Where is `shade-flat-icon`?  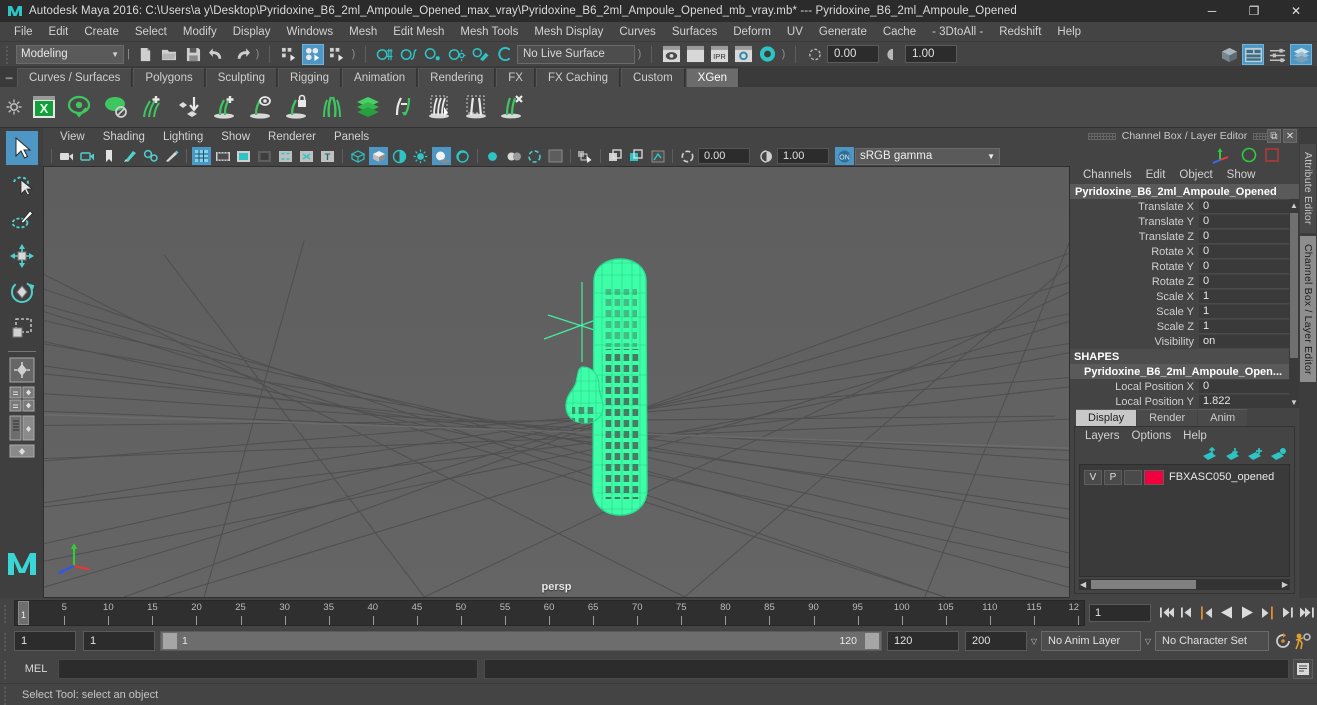 shade-flat-icon is located at coordinates (399, 156).